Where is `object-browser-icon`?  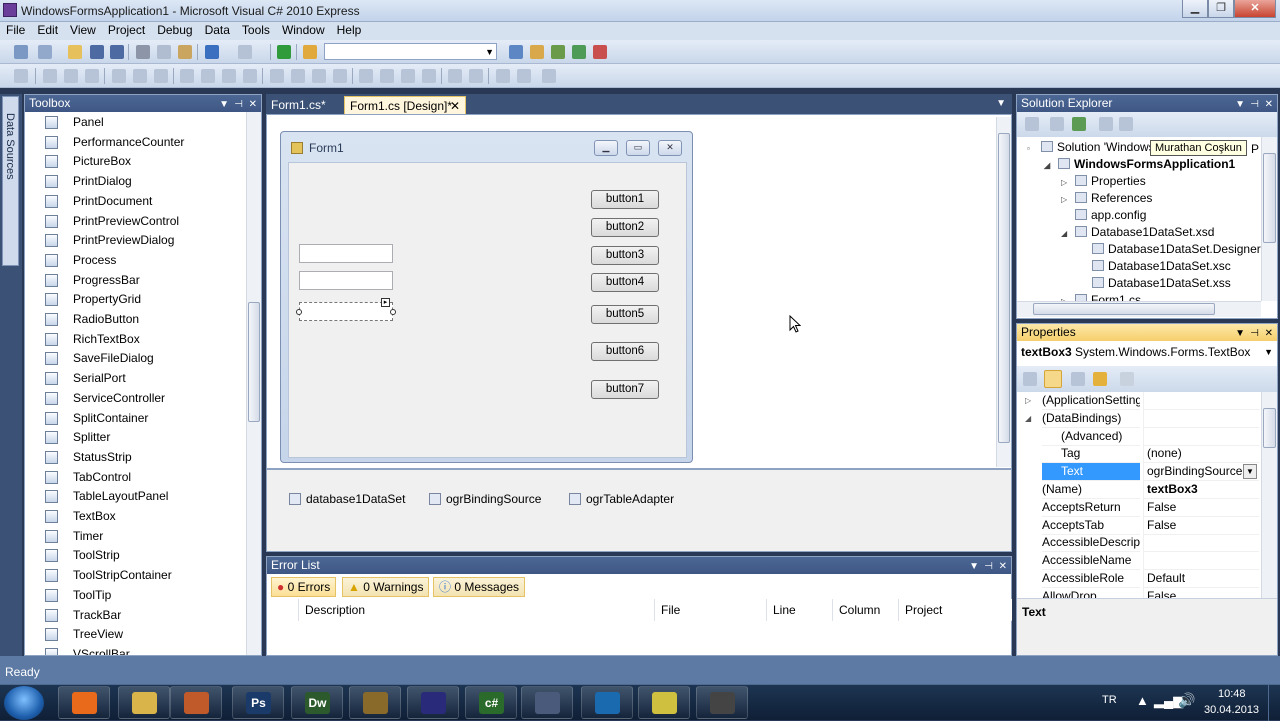
object-browser-icon is located at coordinates (558, 52).